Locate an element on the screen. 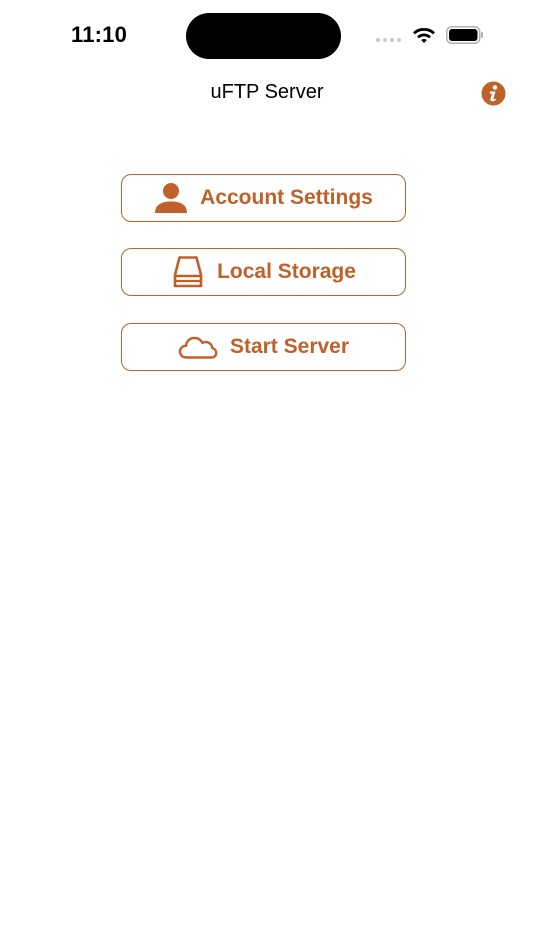 This screenshot has height=950, width=534. local-storage-button: Local Storage is located at coordinates (263, 272).